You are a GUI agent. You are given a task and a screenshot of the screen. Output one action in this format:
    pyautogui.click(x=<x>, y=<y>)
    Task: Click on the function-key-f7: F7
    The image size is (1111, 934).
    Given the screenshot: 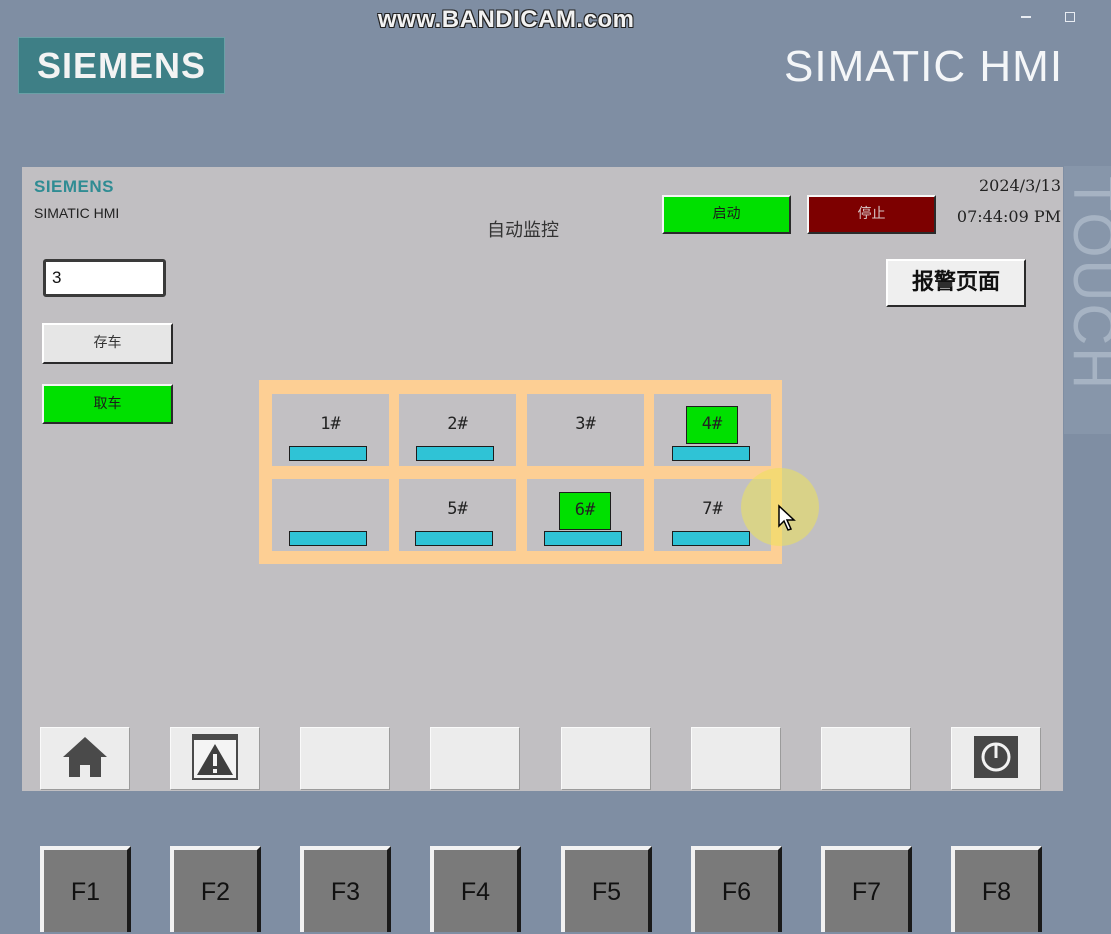 What is the action you would take?
    pyautogui.click(x=866, y=889)
    